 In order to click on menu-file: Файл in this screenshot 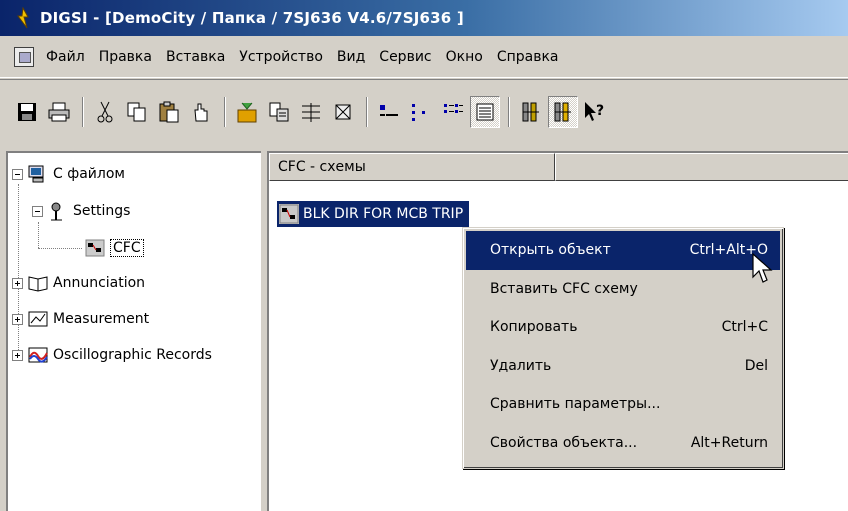, I will do `click(65, 57)`.